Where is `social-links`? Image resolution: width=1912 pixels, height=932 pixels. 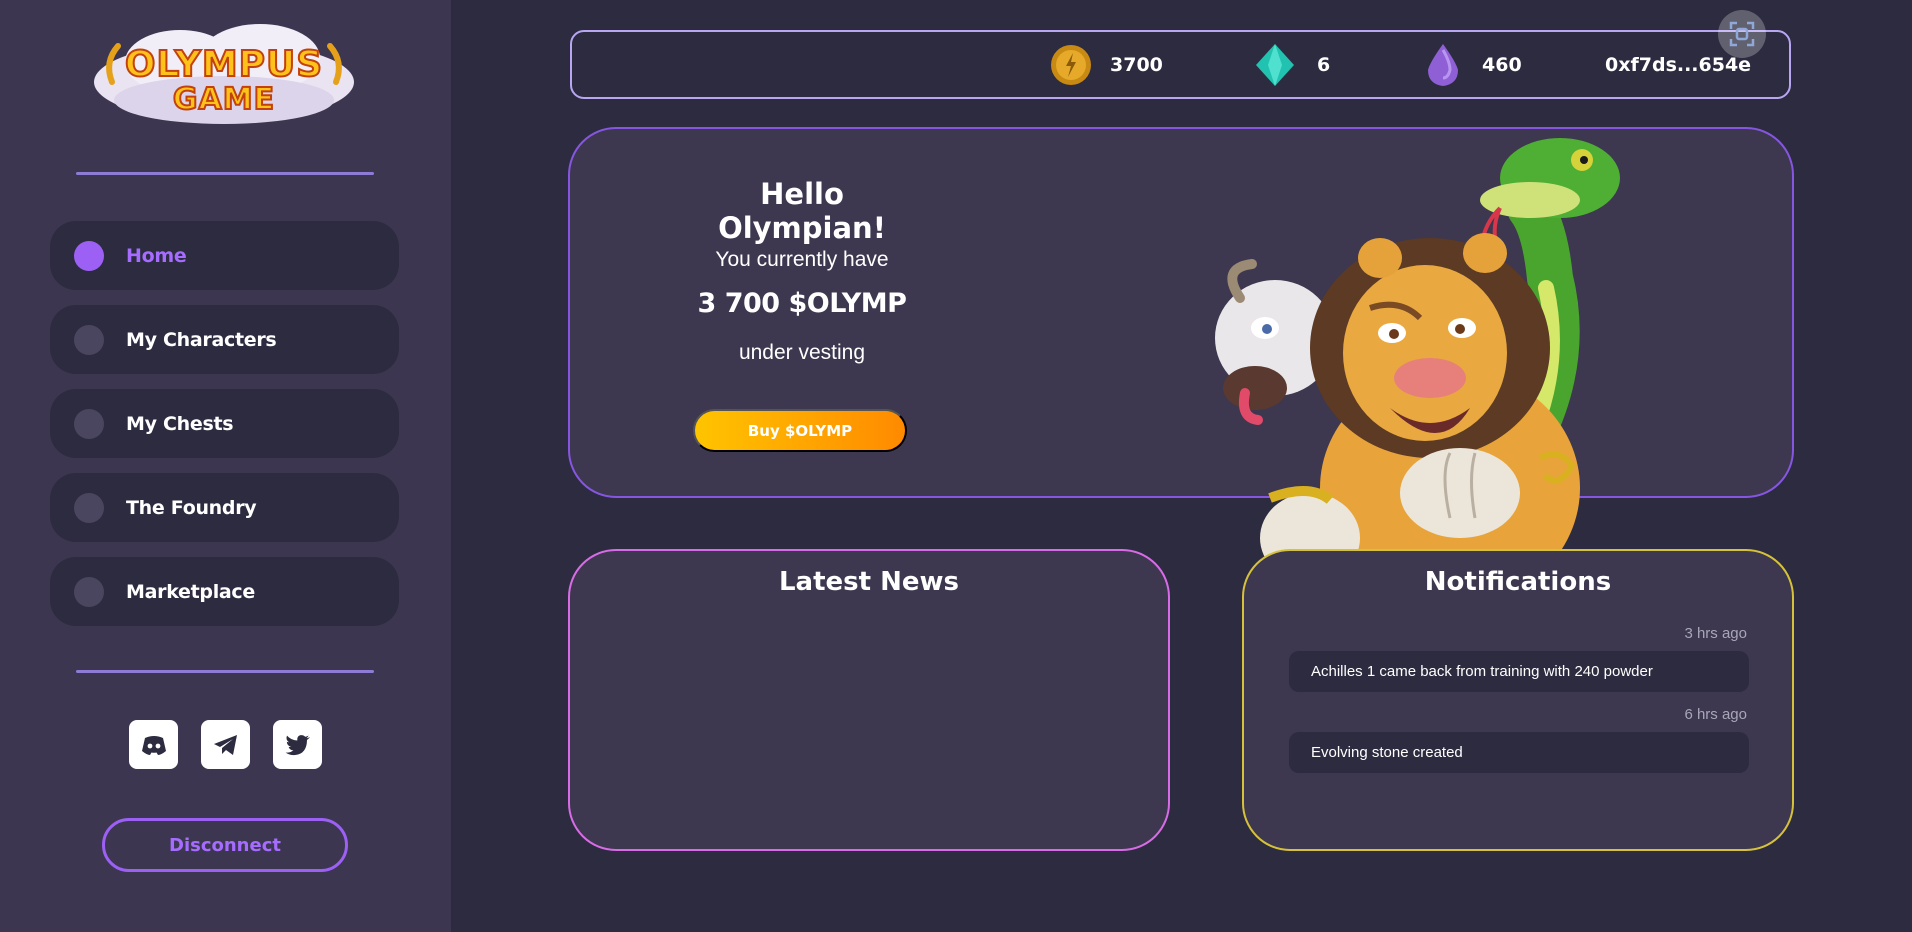
social-links is located at coordinates (225, 744).